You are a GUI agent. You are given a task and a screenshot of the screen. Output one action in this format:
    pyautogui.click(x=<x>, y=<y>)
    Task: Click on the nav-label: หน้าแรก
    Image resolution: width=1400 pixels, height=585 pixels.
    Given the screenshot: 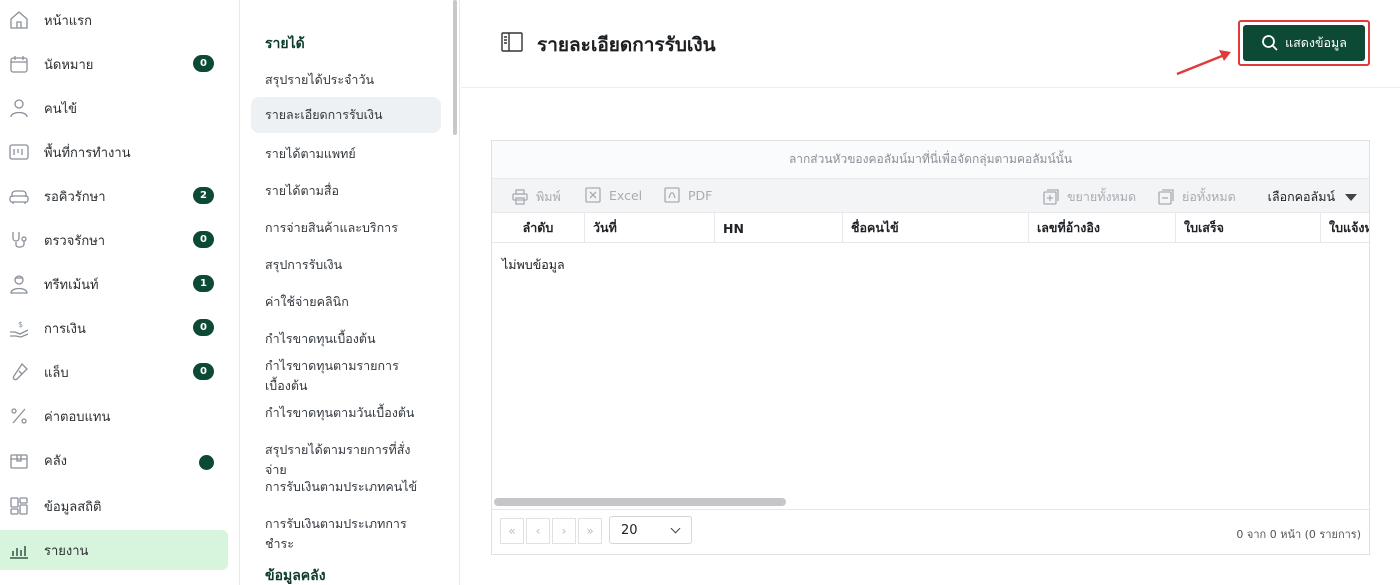 What is the action you would take?
    pyautogui.click(x=68, y=21)
    